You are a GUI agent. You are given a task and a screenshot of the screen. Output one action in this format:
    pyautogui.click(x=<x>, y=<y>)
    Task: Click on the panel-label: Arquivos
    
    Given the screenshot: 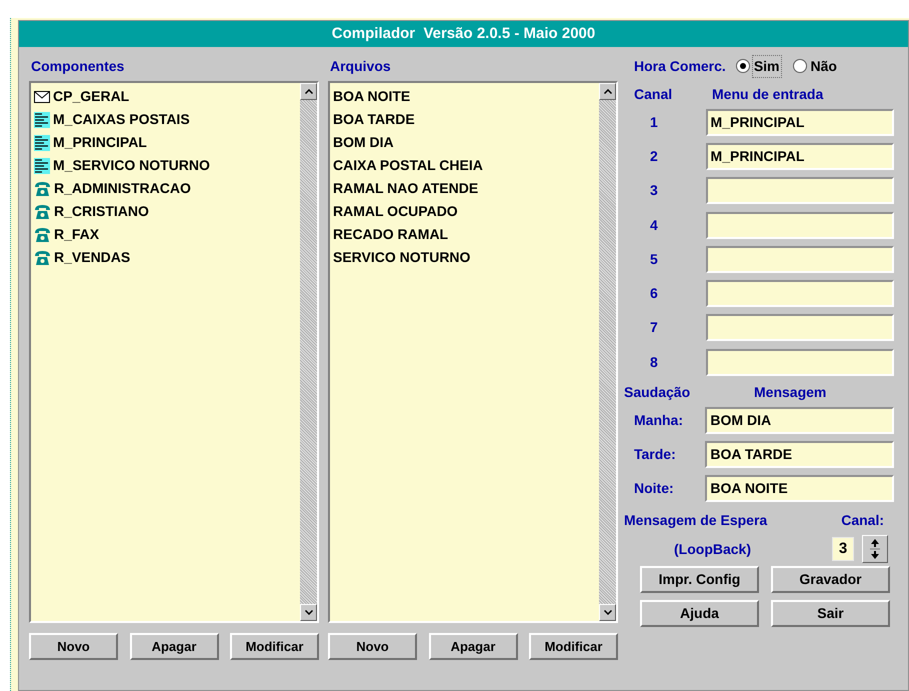 What is the action you would take?
    pyautogui.click(x=360, y=66)
    